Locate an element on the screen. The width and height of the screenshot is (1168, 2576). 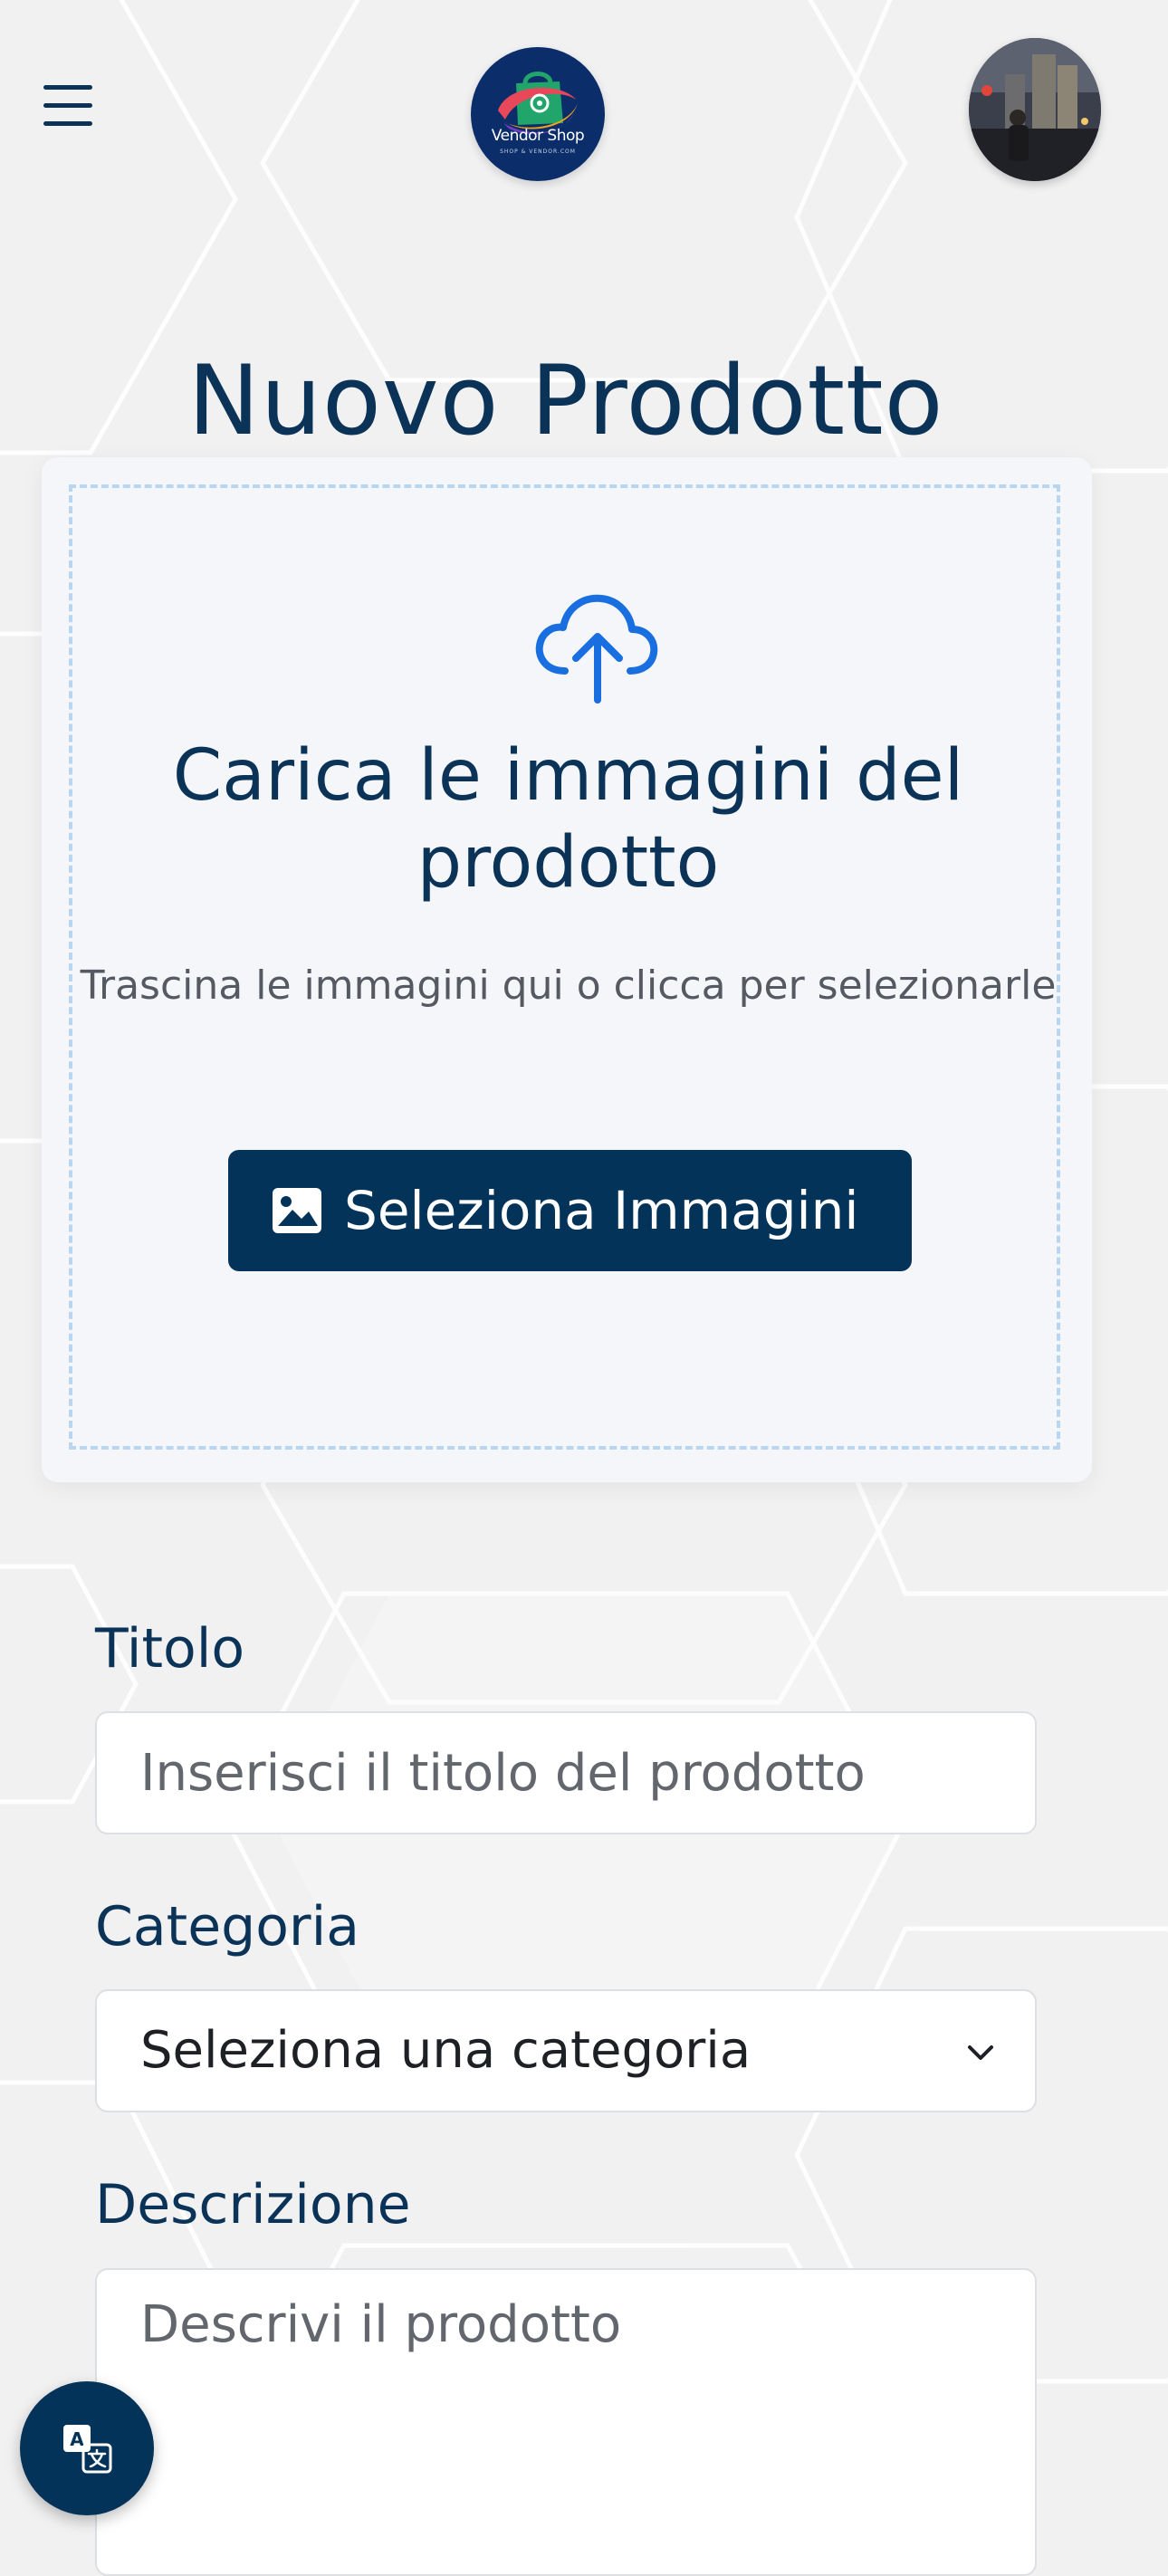
description-label: Descrizione is located at coordinates (253, 2204).